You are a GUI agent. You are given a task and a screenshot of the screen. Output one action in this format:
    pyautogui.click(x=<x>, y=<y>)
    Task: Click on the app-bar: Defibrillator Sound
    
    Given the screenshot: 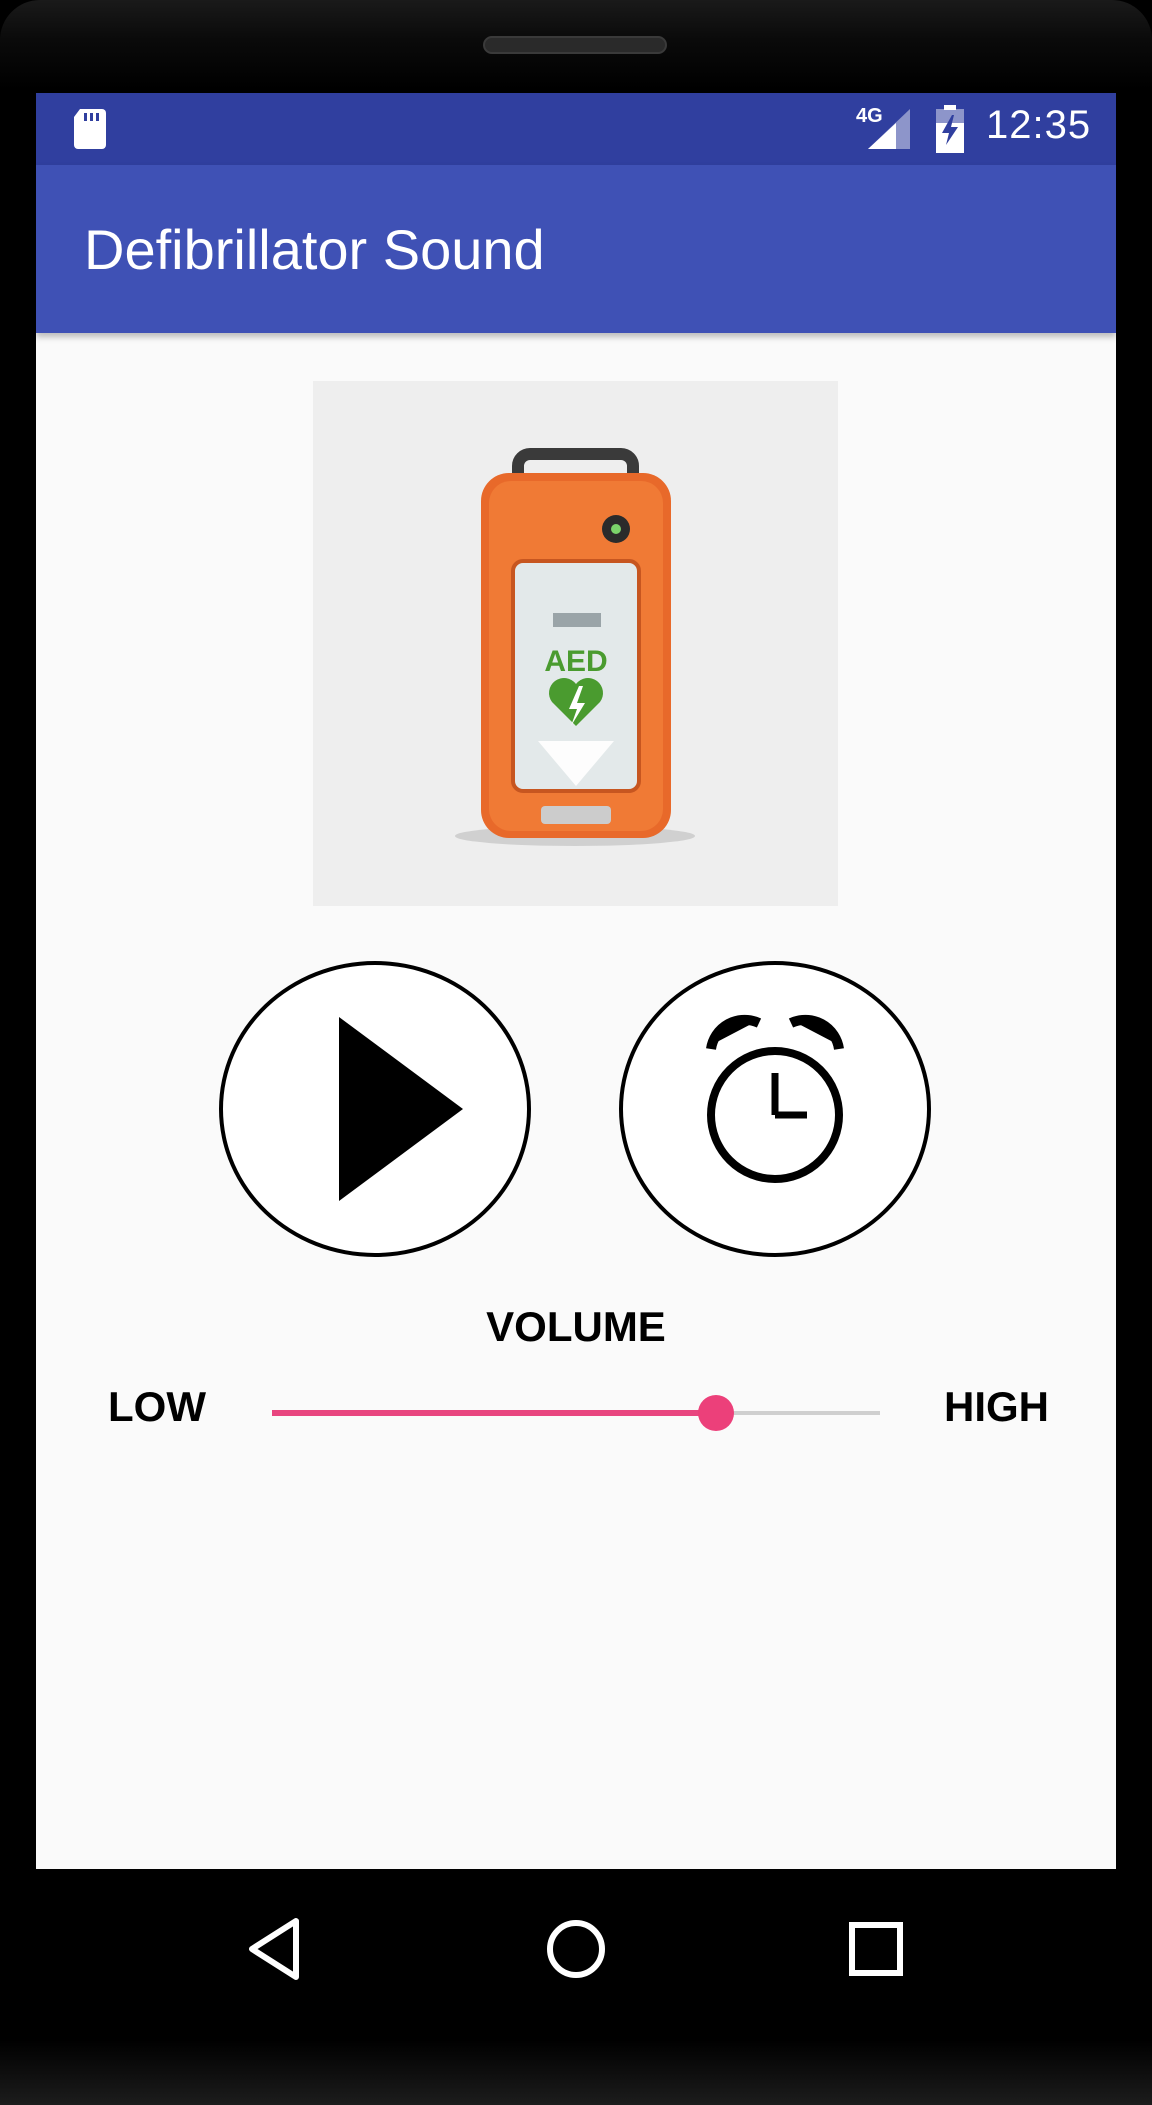 What is the action you would take?
    pyautogui.click(x=576, y=249)
    